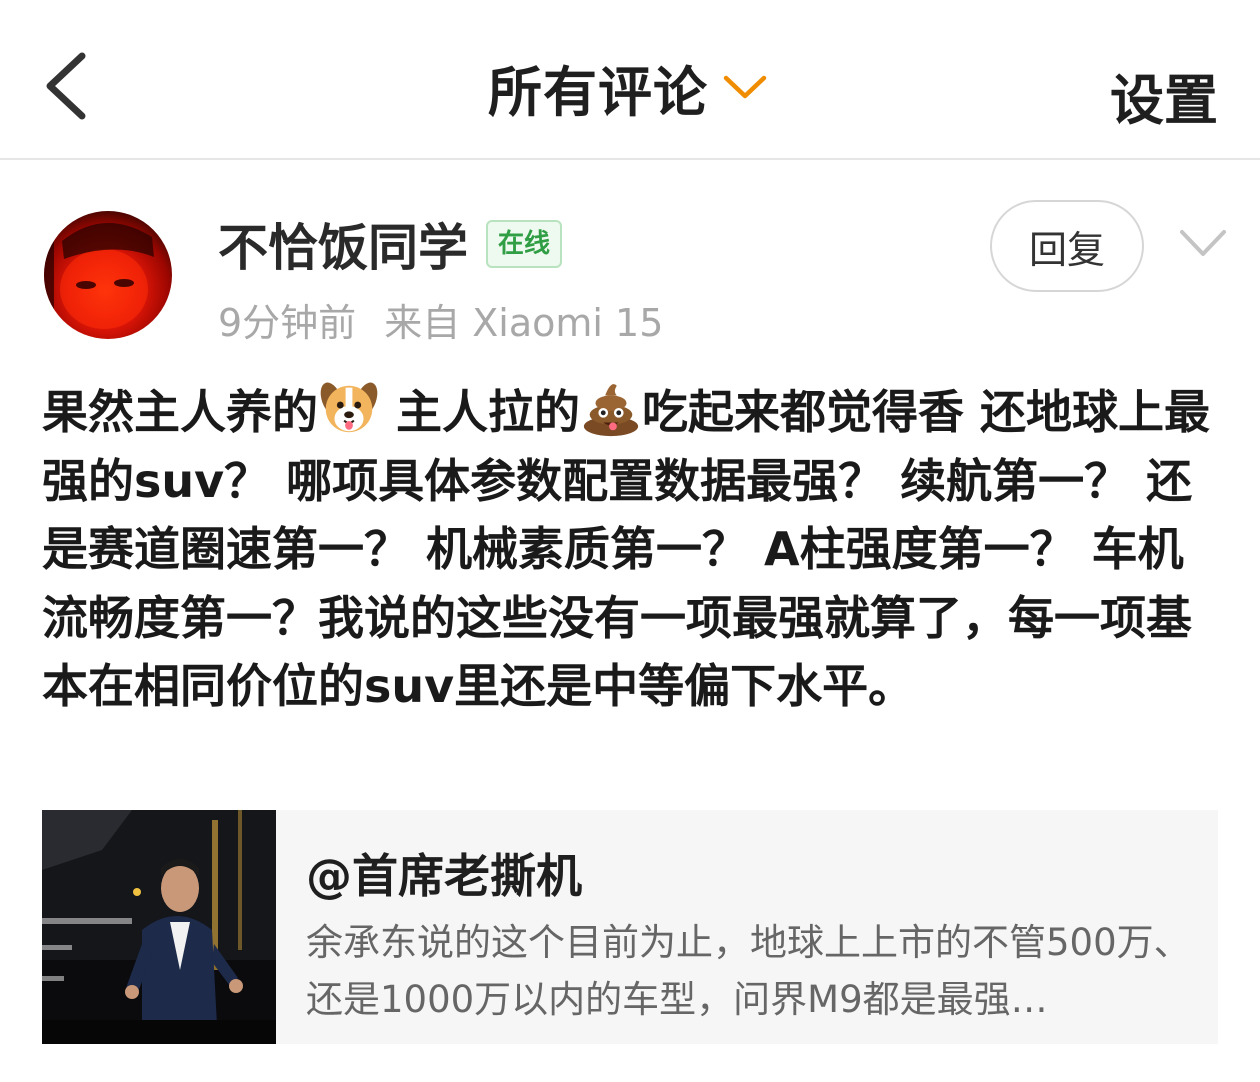 This screenshot has width=1260, height=1082. I want to click on comment-filter-dropdown: 所有评论, so click(628, 88).